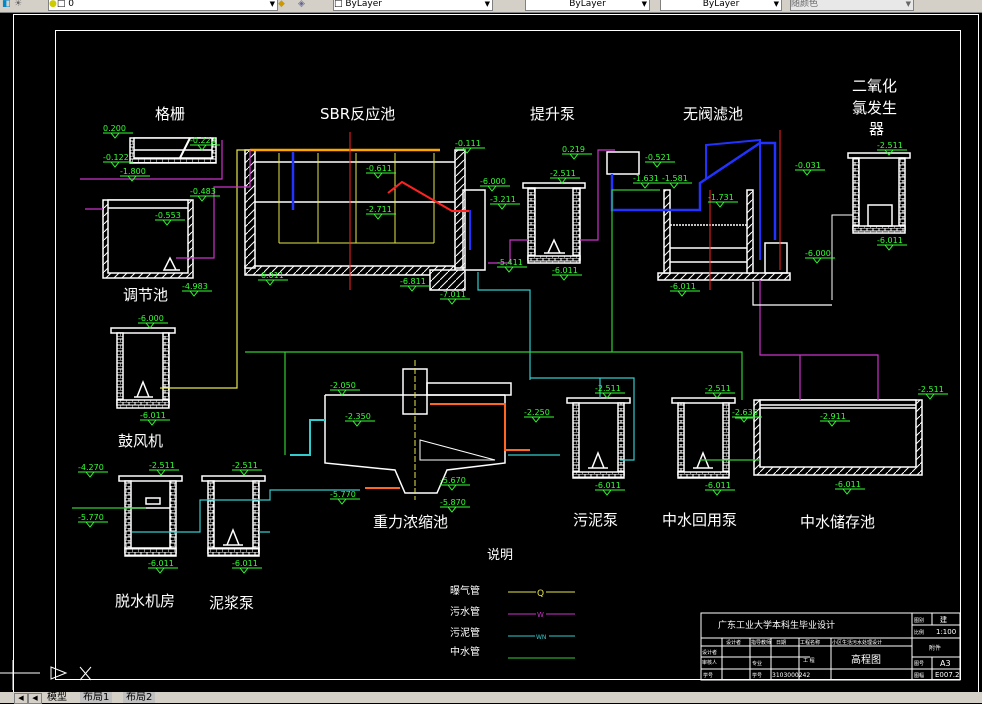 Image resolution: width=982 pixels, height=704 pixels. I want to click on label-slurry-pump: 泥浆泵, so click(231, 603).